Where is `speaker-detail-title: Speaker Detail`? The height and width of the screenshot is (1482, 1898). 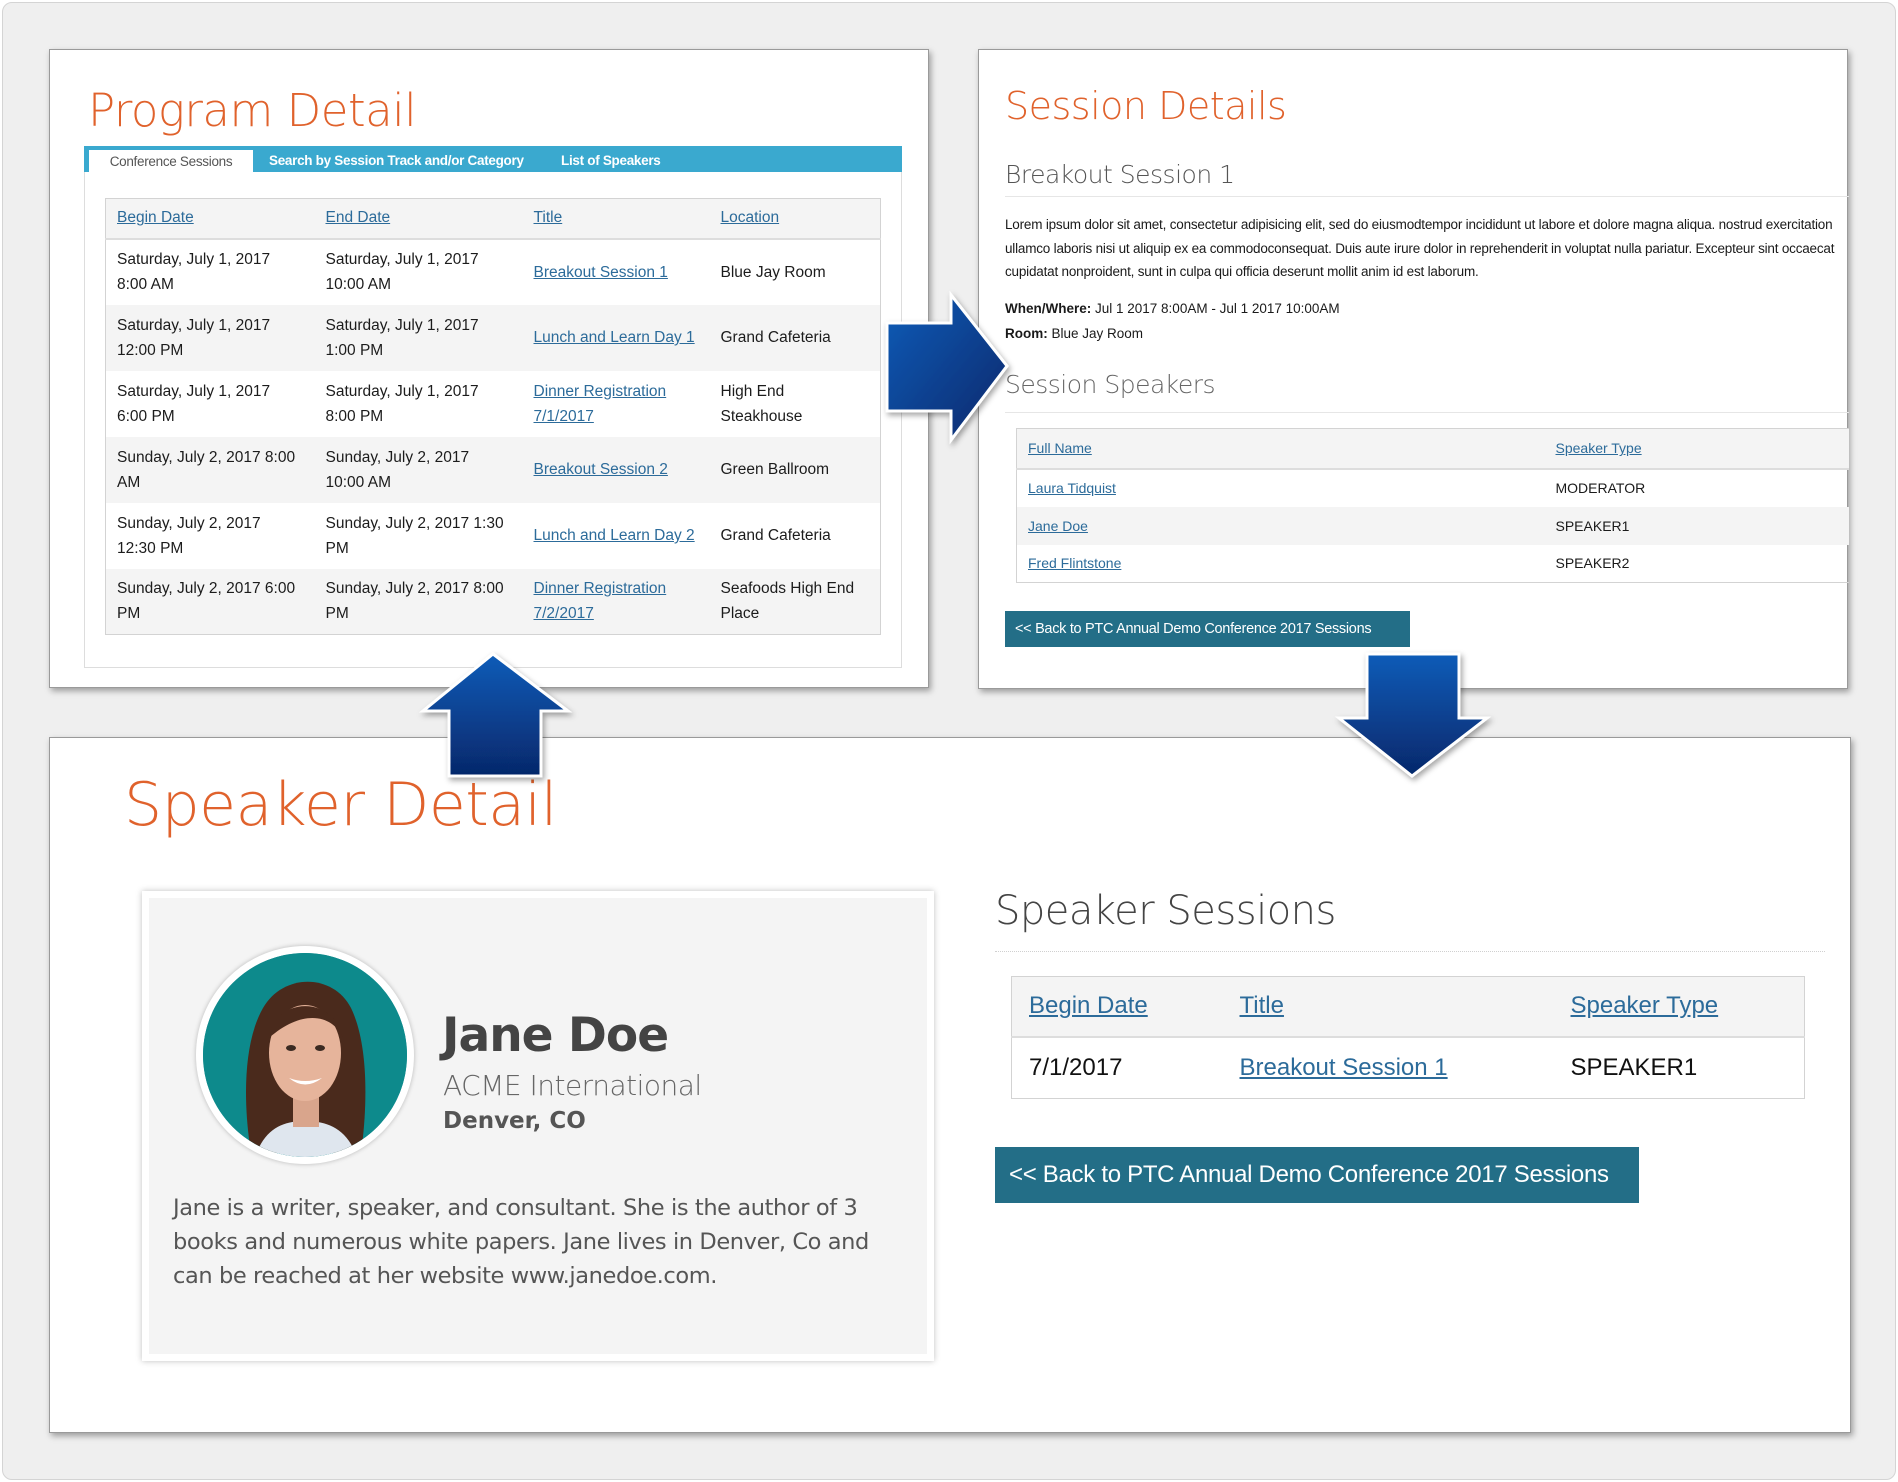
speaker-detail-title: Speaker Detail is located at coordinates (340, 805).